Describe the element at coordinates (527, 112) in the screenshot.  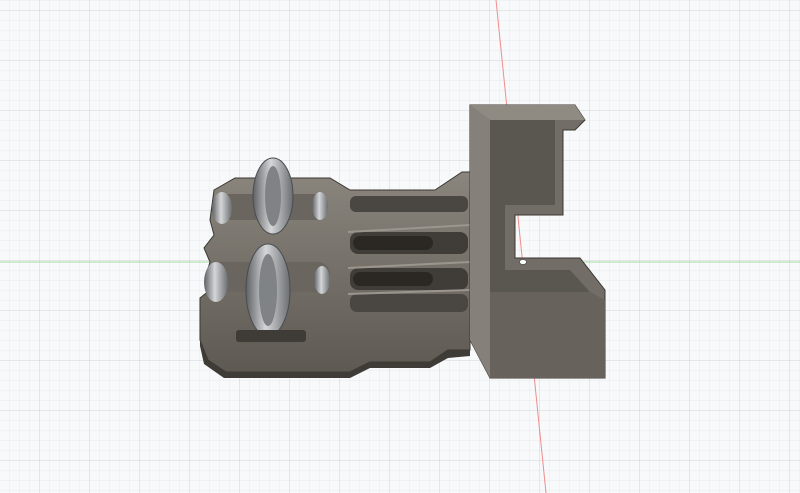
I see `bracket-top-face` at that location.